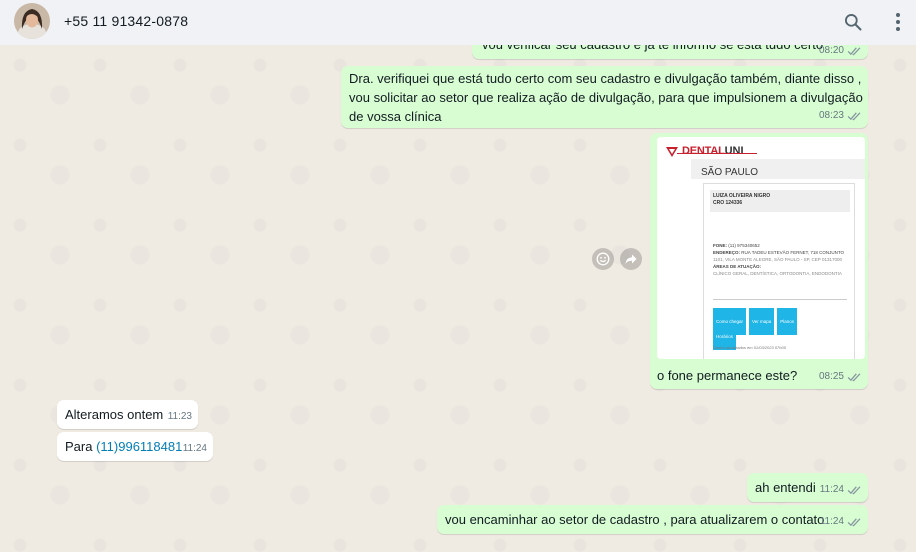 The width and height of the screenshot is (916, 552). I want to click on message-time: 08:25, so click(840, 376).